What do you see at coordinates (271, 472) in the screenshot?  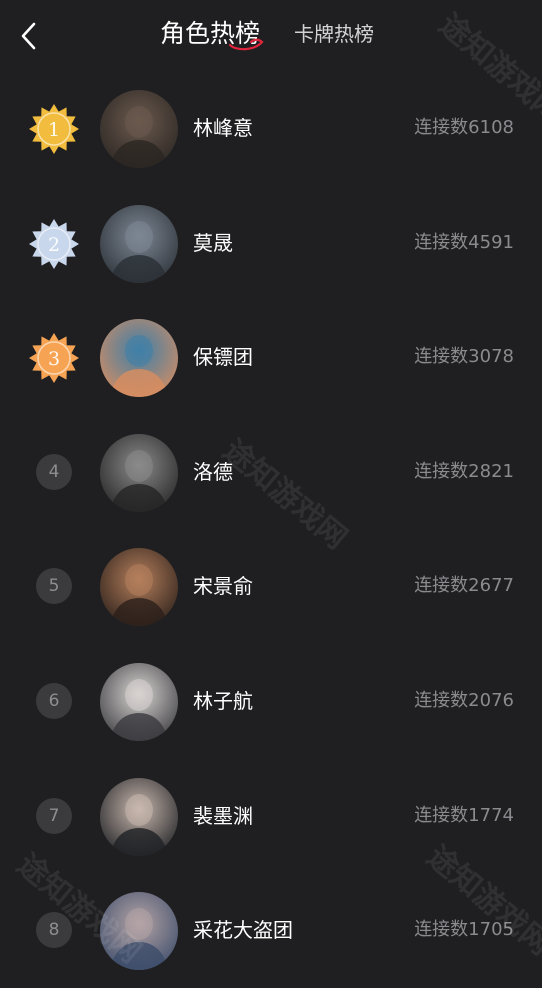 I see `list-item: 4 洛德 连接数2821` at bounding box center [271, 472].